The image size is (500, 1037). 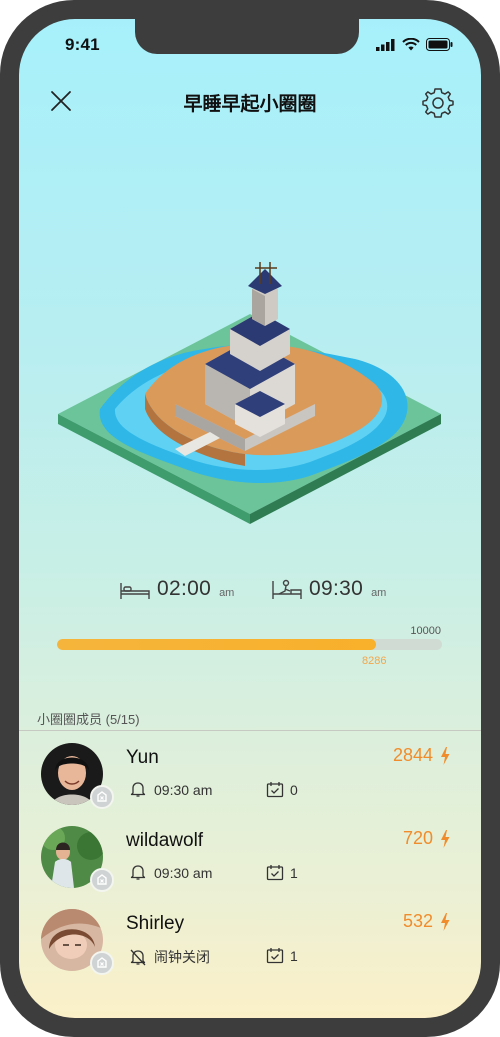 I want to click on member-score: 2844, so click(x=422, y=755).